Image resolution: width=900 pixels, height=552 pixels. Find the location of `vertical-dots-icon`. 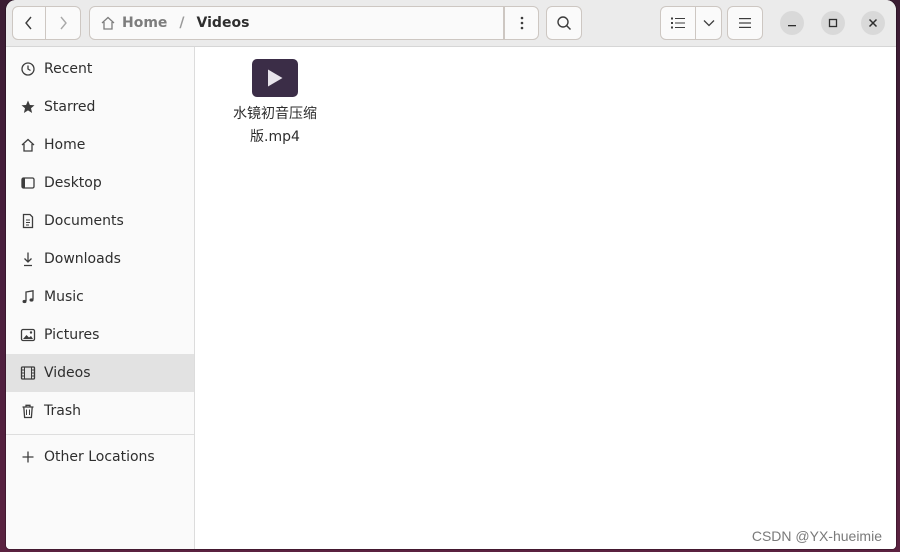

vertical-dots-icon is located at coordinates (521, 23).